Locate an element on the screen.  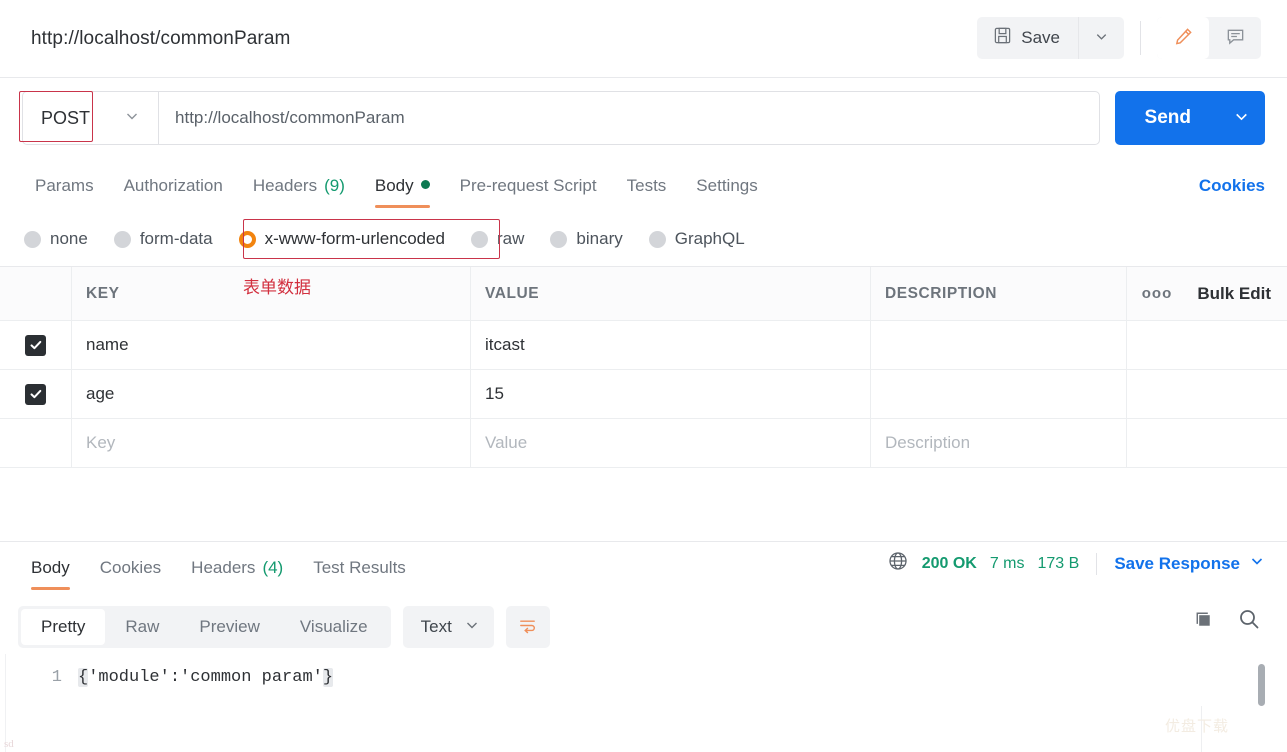
body-indicator-dot is located at coordinates (425, 184).